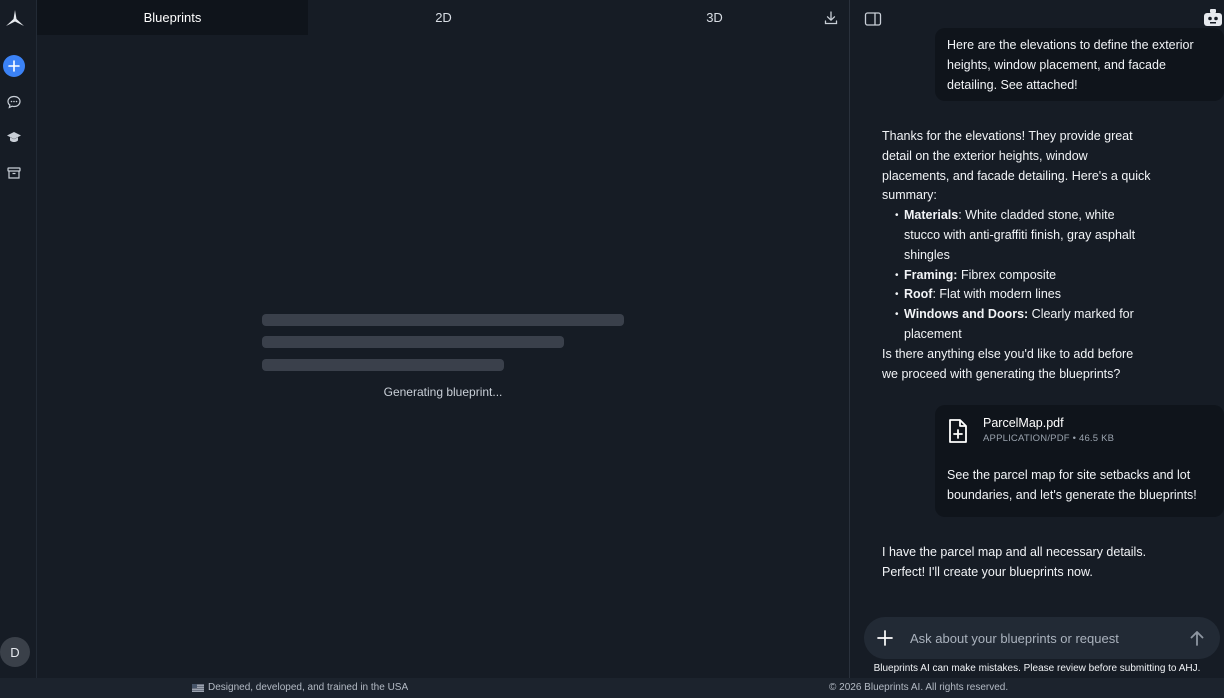  Describe the element at coordinates (1197, 638) in the screenshot. I see `arrow-up-icon` at that location.